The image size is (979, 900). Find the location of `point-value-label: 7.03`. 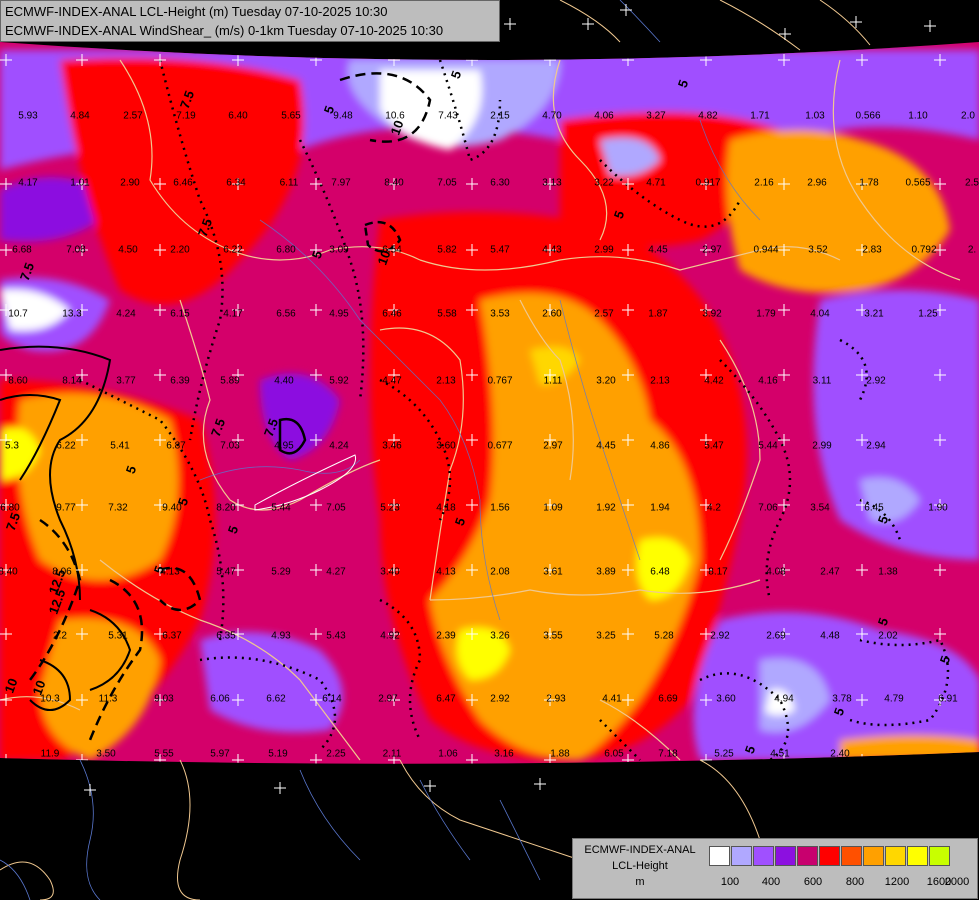

point-value-label: 7.03 is located at coordinates (230, 446).